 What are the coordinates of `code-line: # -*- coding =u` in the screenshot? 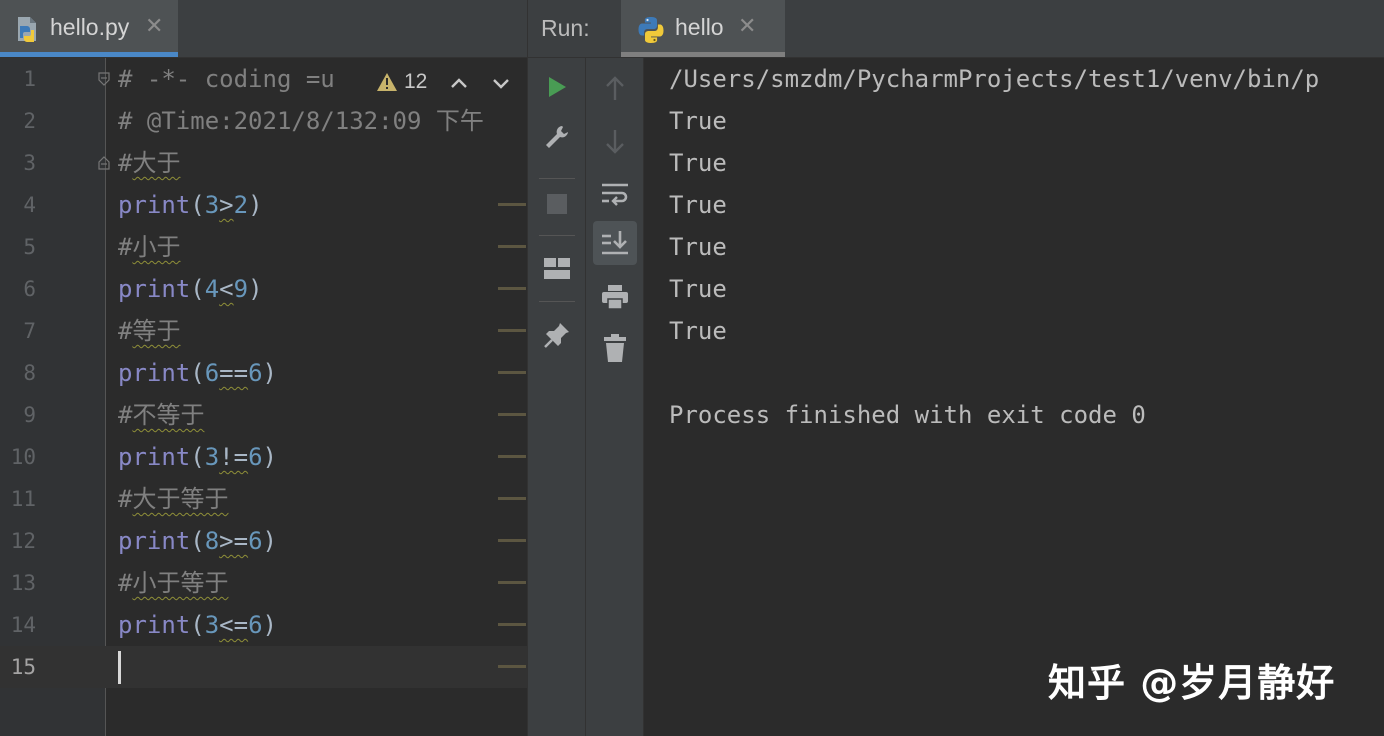 It's located at (226, 79).